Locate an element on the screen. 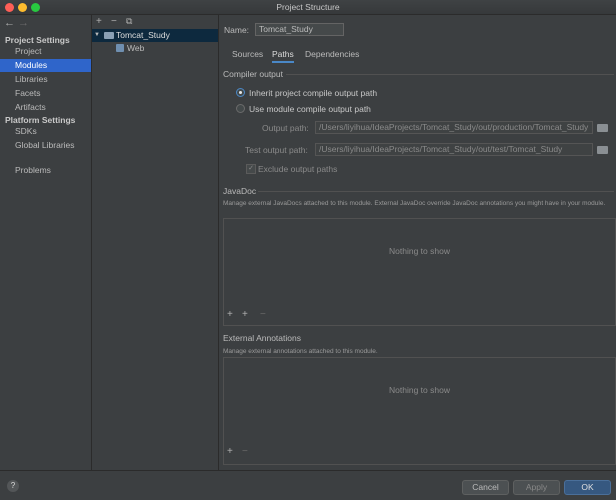  remove-module-icon: − is located at coordinates (114, 21).